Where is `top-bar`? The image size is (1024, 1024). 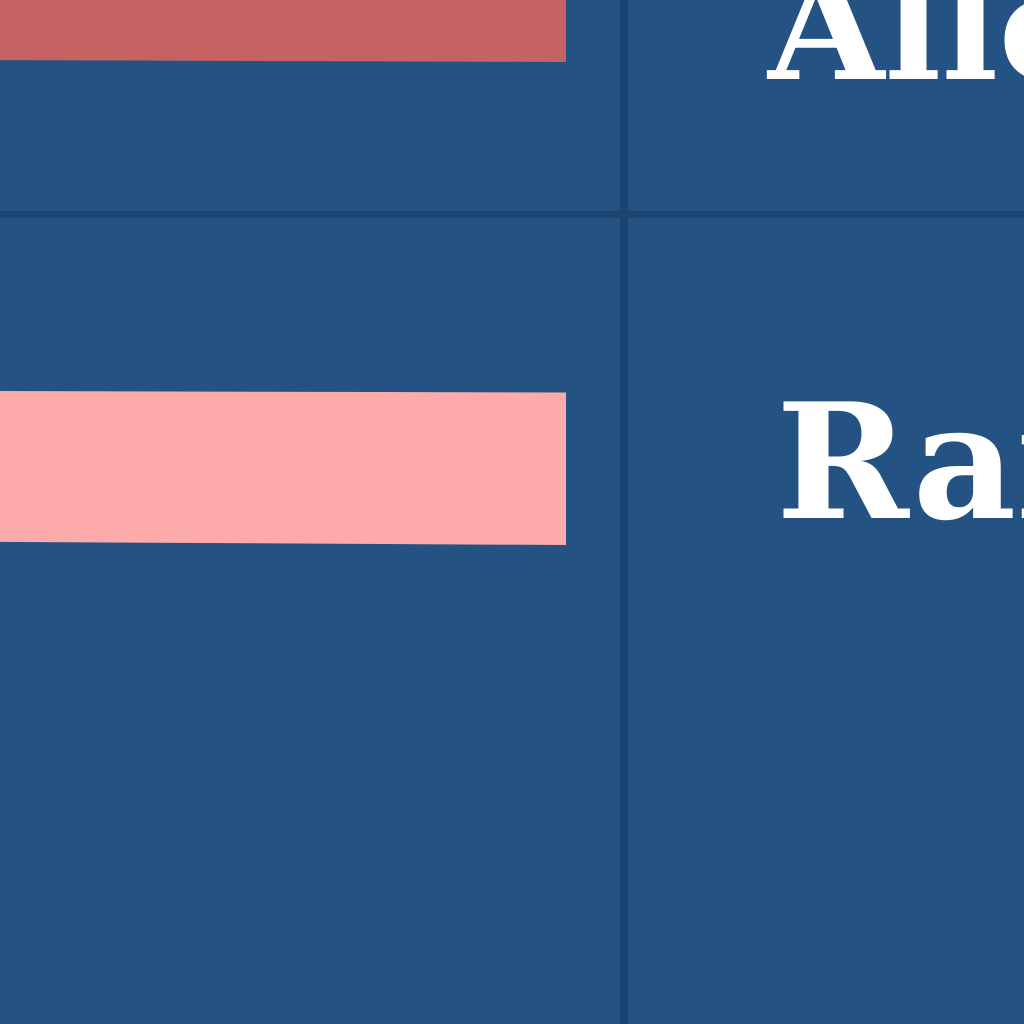
top-bar is located at coordinates (283, 31).